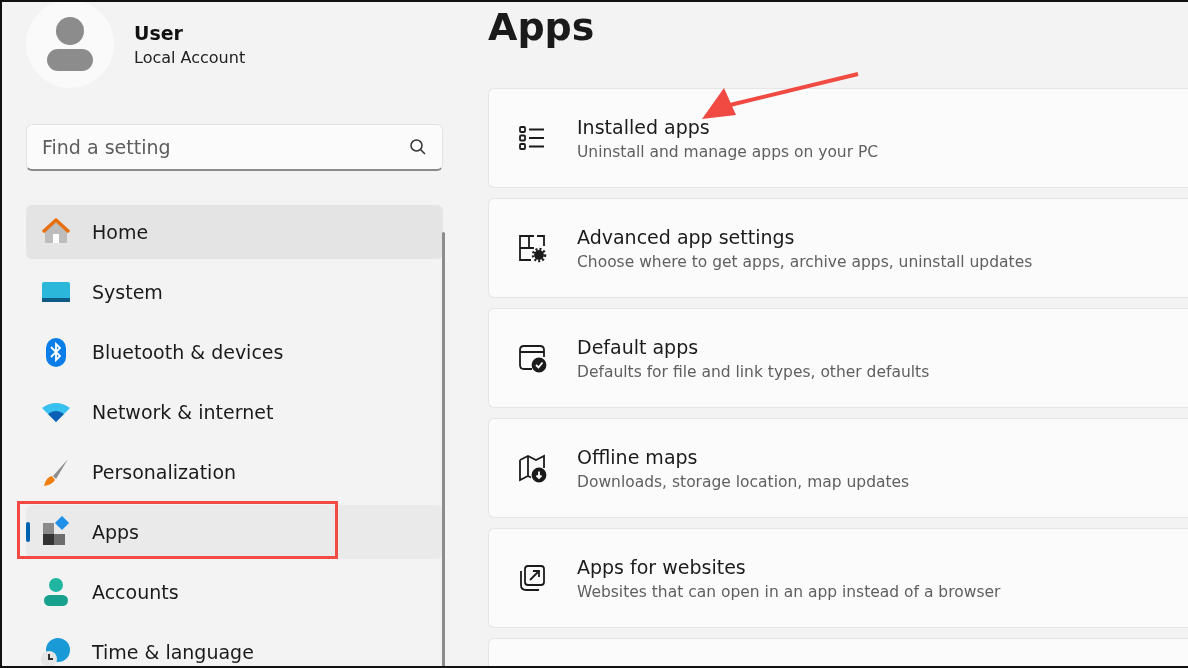 The height and width of the screenshot is (668, 1188). I want to click on selection-indicator, so click(28, 532).